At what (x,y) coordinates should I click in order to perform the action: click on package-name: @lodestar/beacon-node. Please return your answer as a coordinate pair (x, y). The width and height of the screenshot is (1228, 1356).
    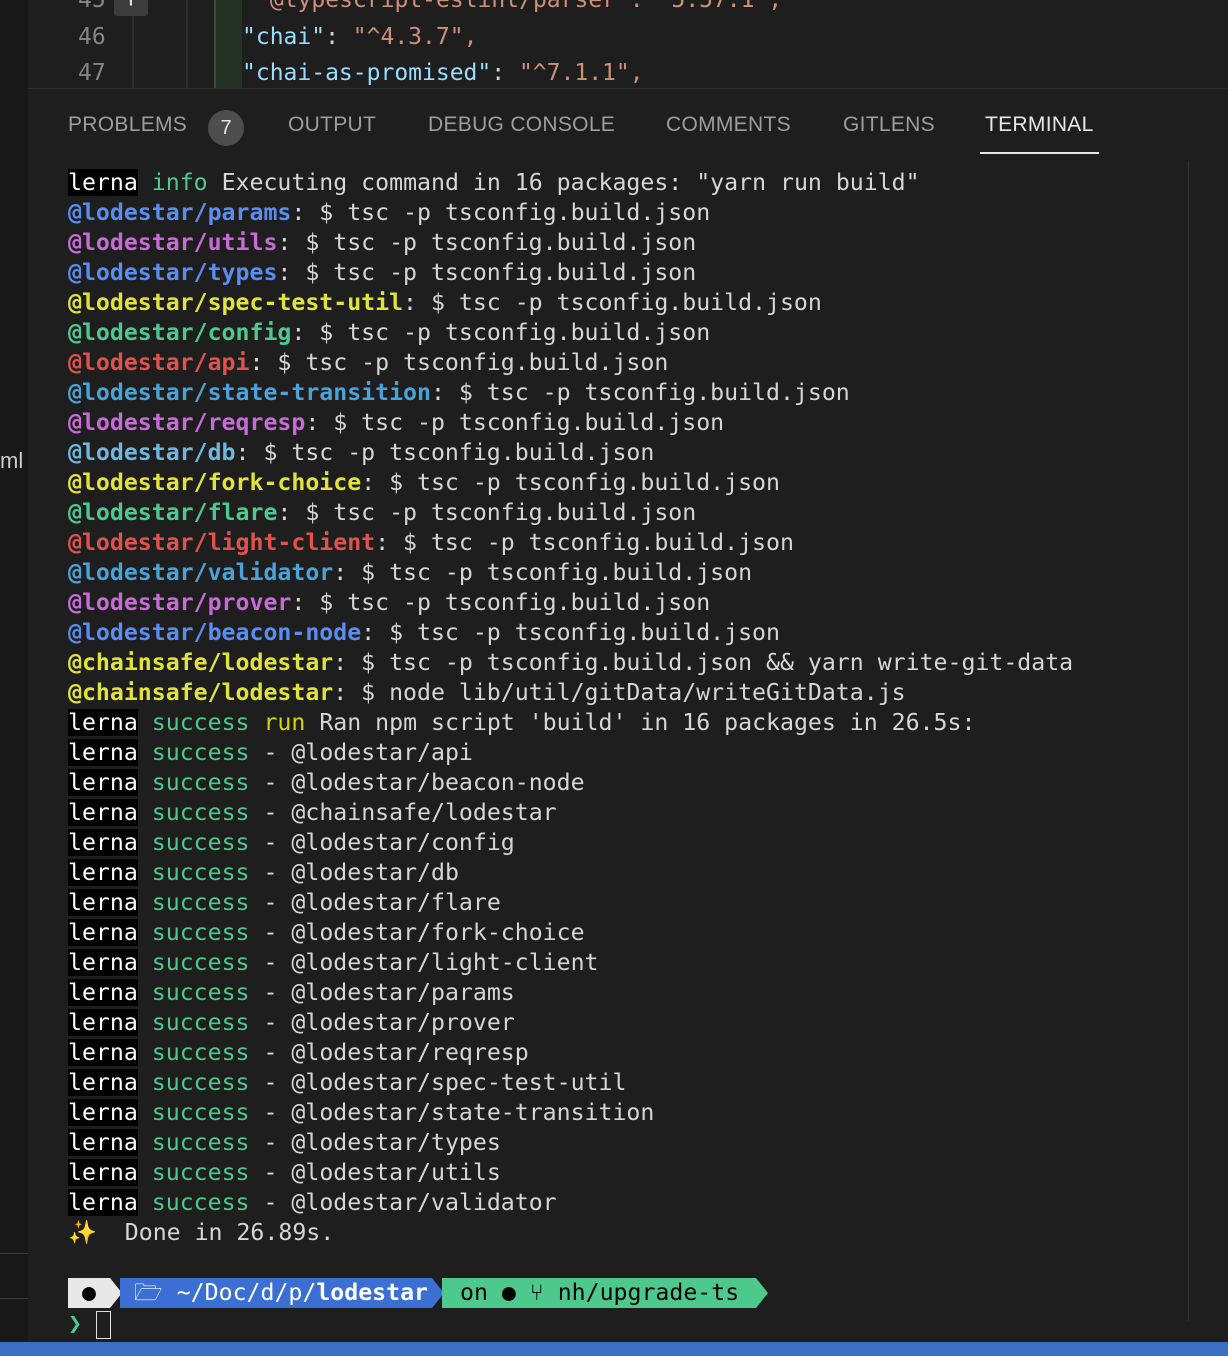
    Looking at the image, I should click on (215, 632).